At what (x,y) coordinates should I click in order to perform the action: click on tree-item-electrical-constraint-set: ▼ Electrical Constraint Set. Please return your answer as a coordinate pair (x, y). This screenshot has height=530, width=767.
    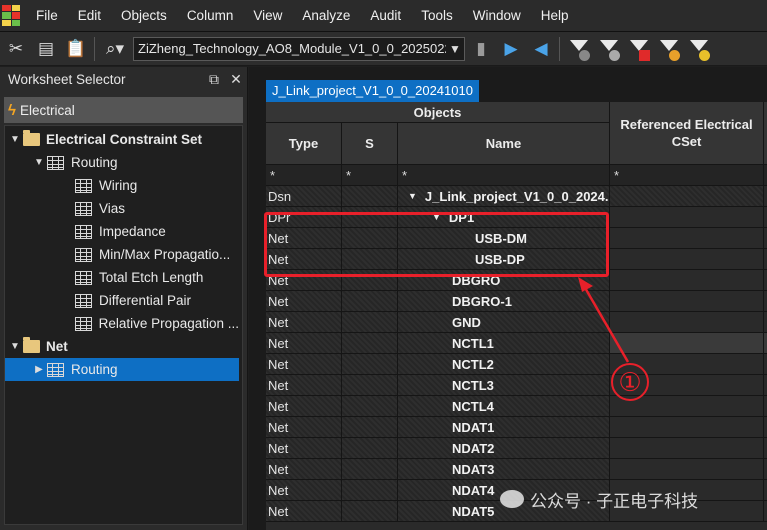
    Looking at the image, I should click on (122, 139).